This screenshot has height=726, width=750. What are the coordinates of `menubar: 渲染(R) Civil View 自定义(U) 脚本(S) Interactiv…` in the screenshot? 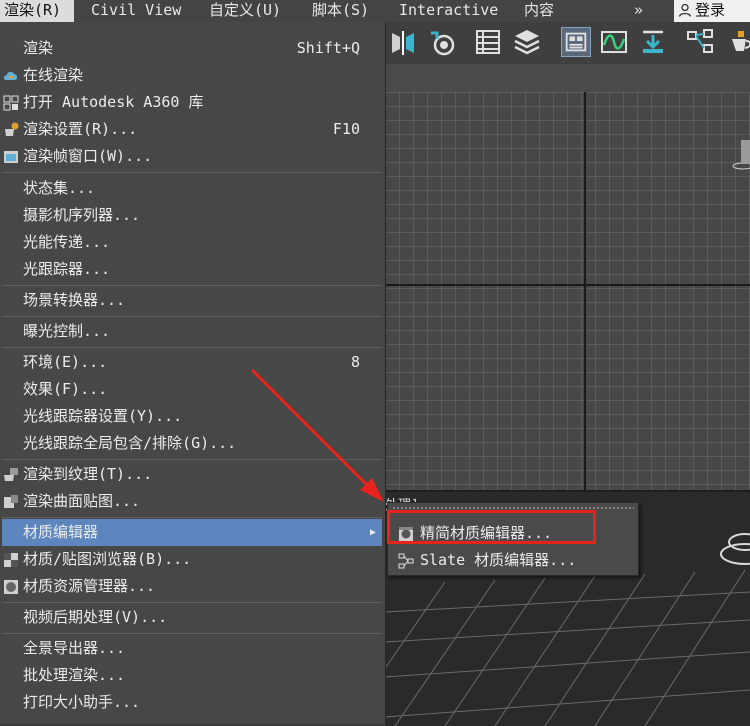 It's located at (375, 11).